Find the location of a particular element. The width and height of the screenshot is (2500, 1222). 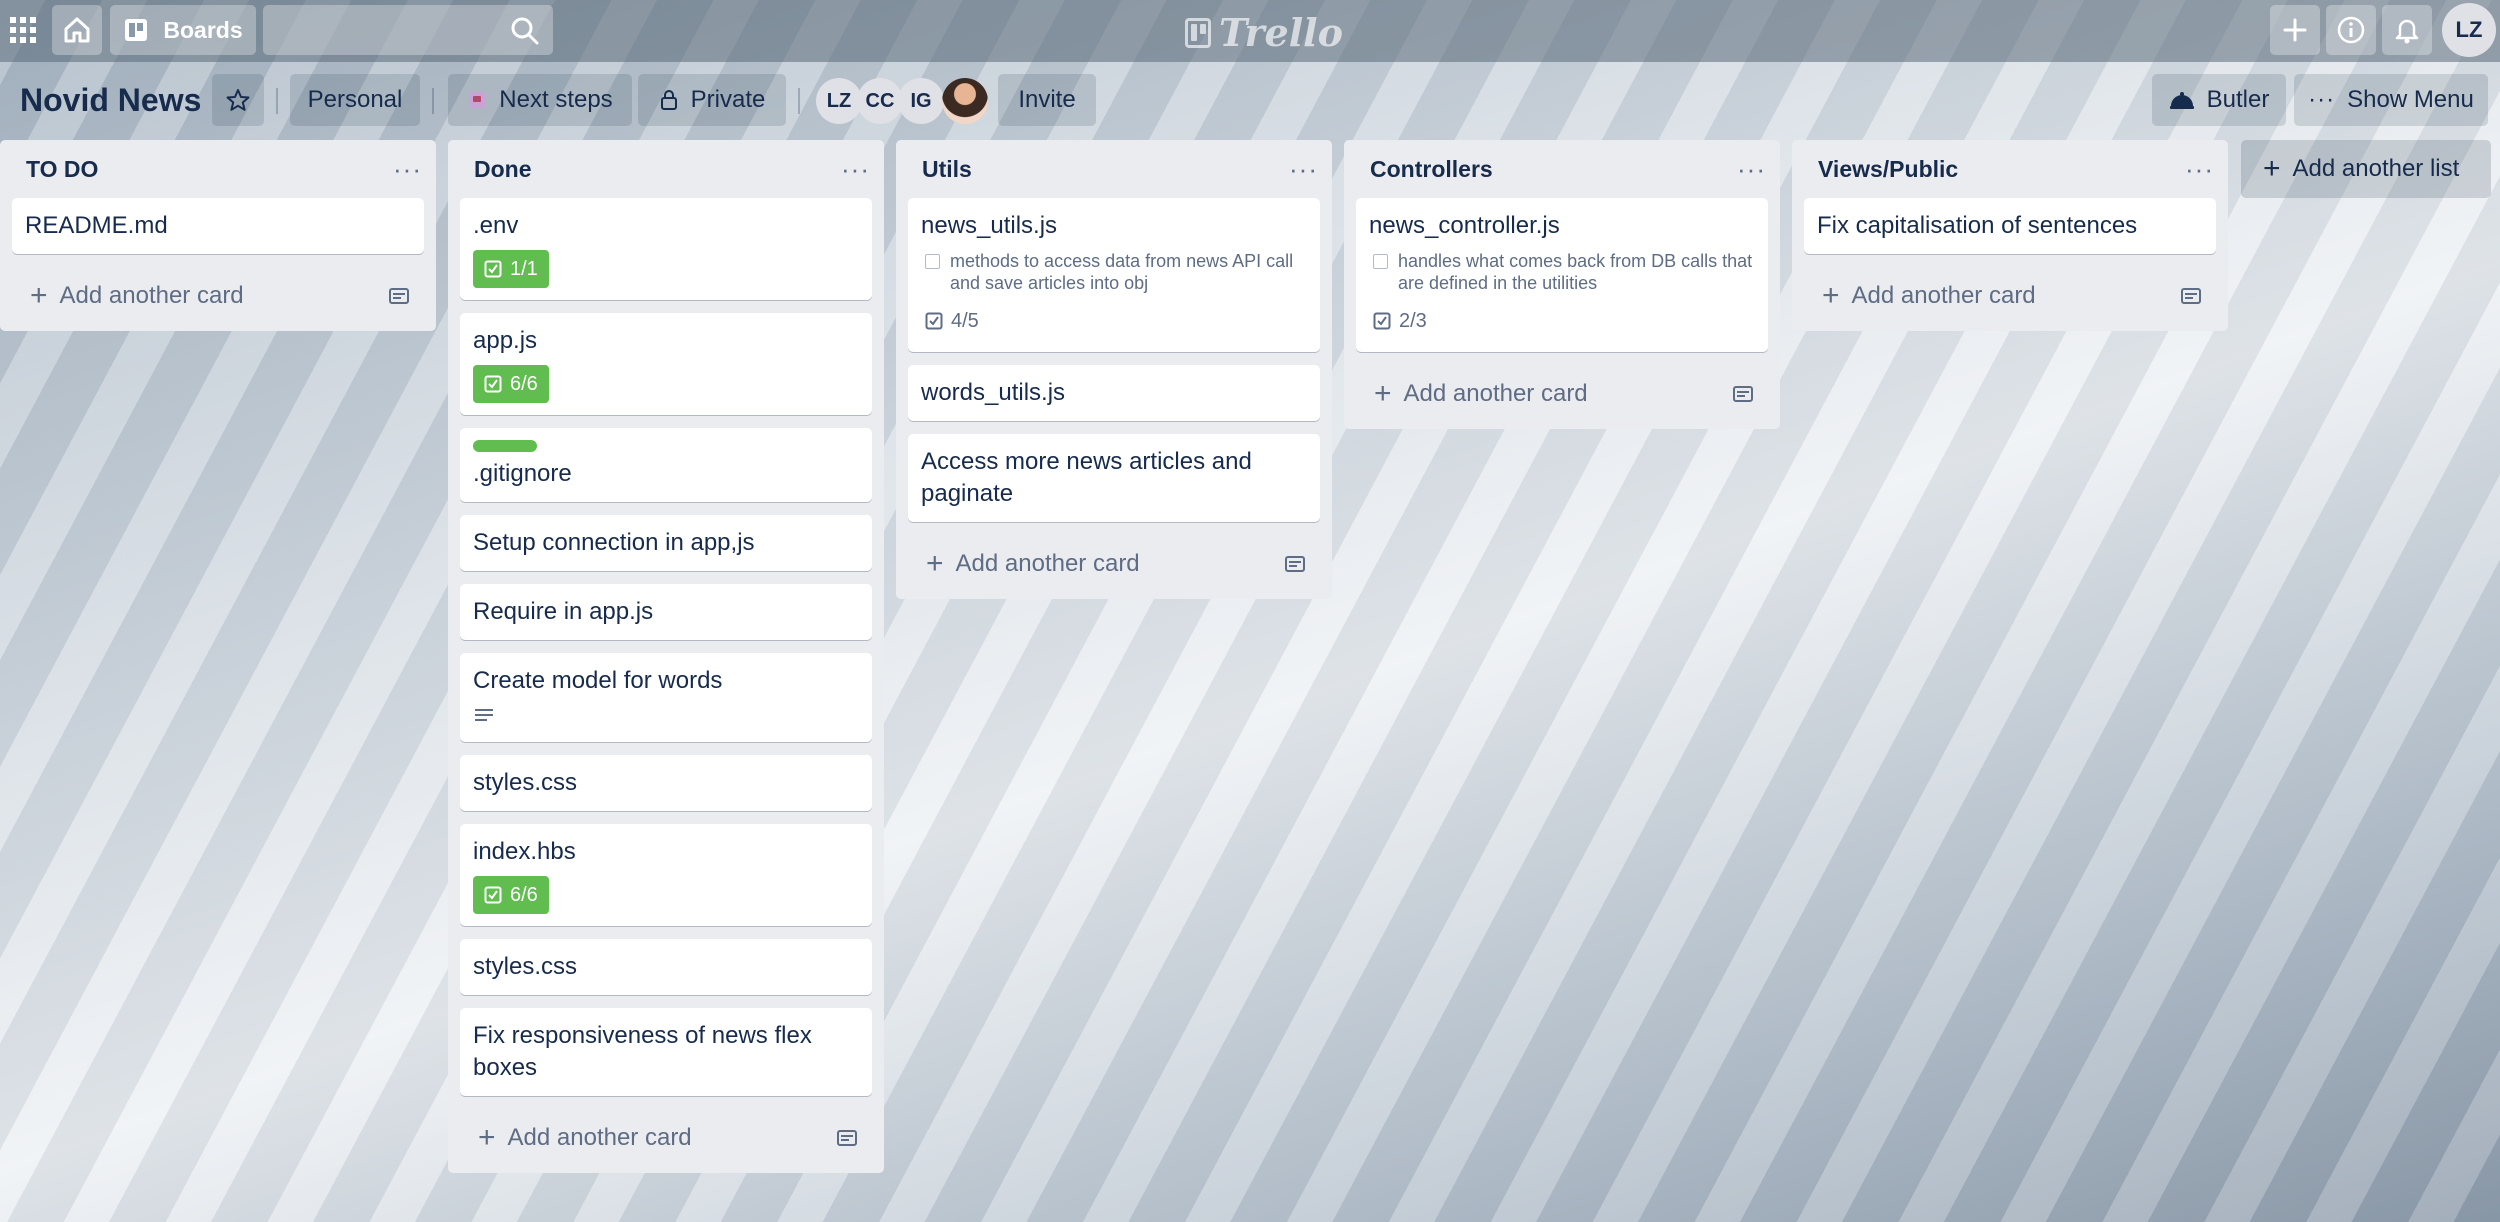

card-title: .env is located at coordinates (496, 225).